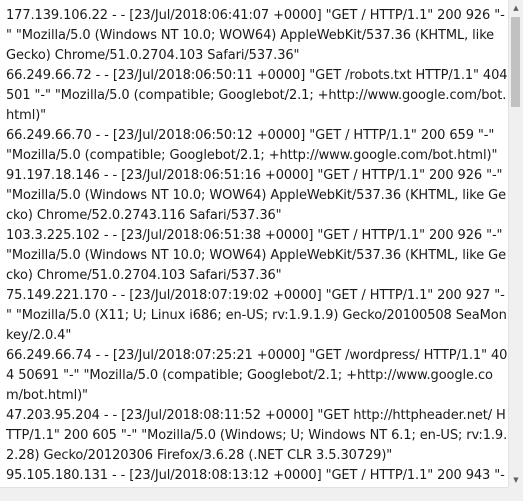  I want to click on vertical-scroll-thumb, so click(515, 62).